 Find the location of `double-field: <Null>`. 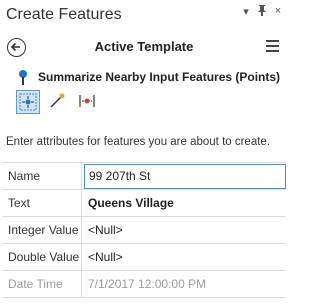

double-field: <Null> is located at coordinates (184, 257).